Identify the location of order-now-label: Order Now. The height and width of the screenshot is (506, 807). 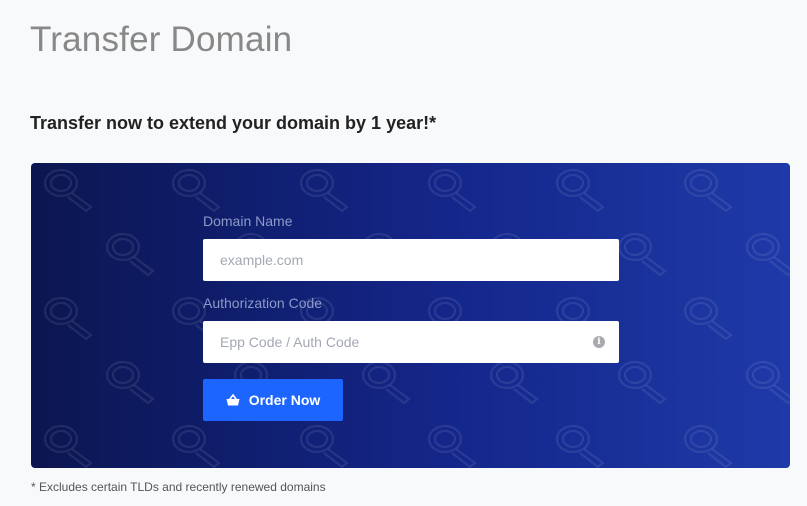
(284, 400).